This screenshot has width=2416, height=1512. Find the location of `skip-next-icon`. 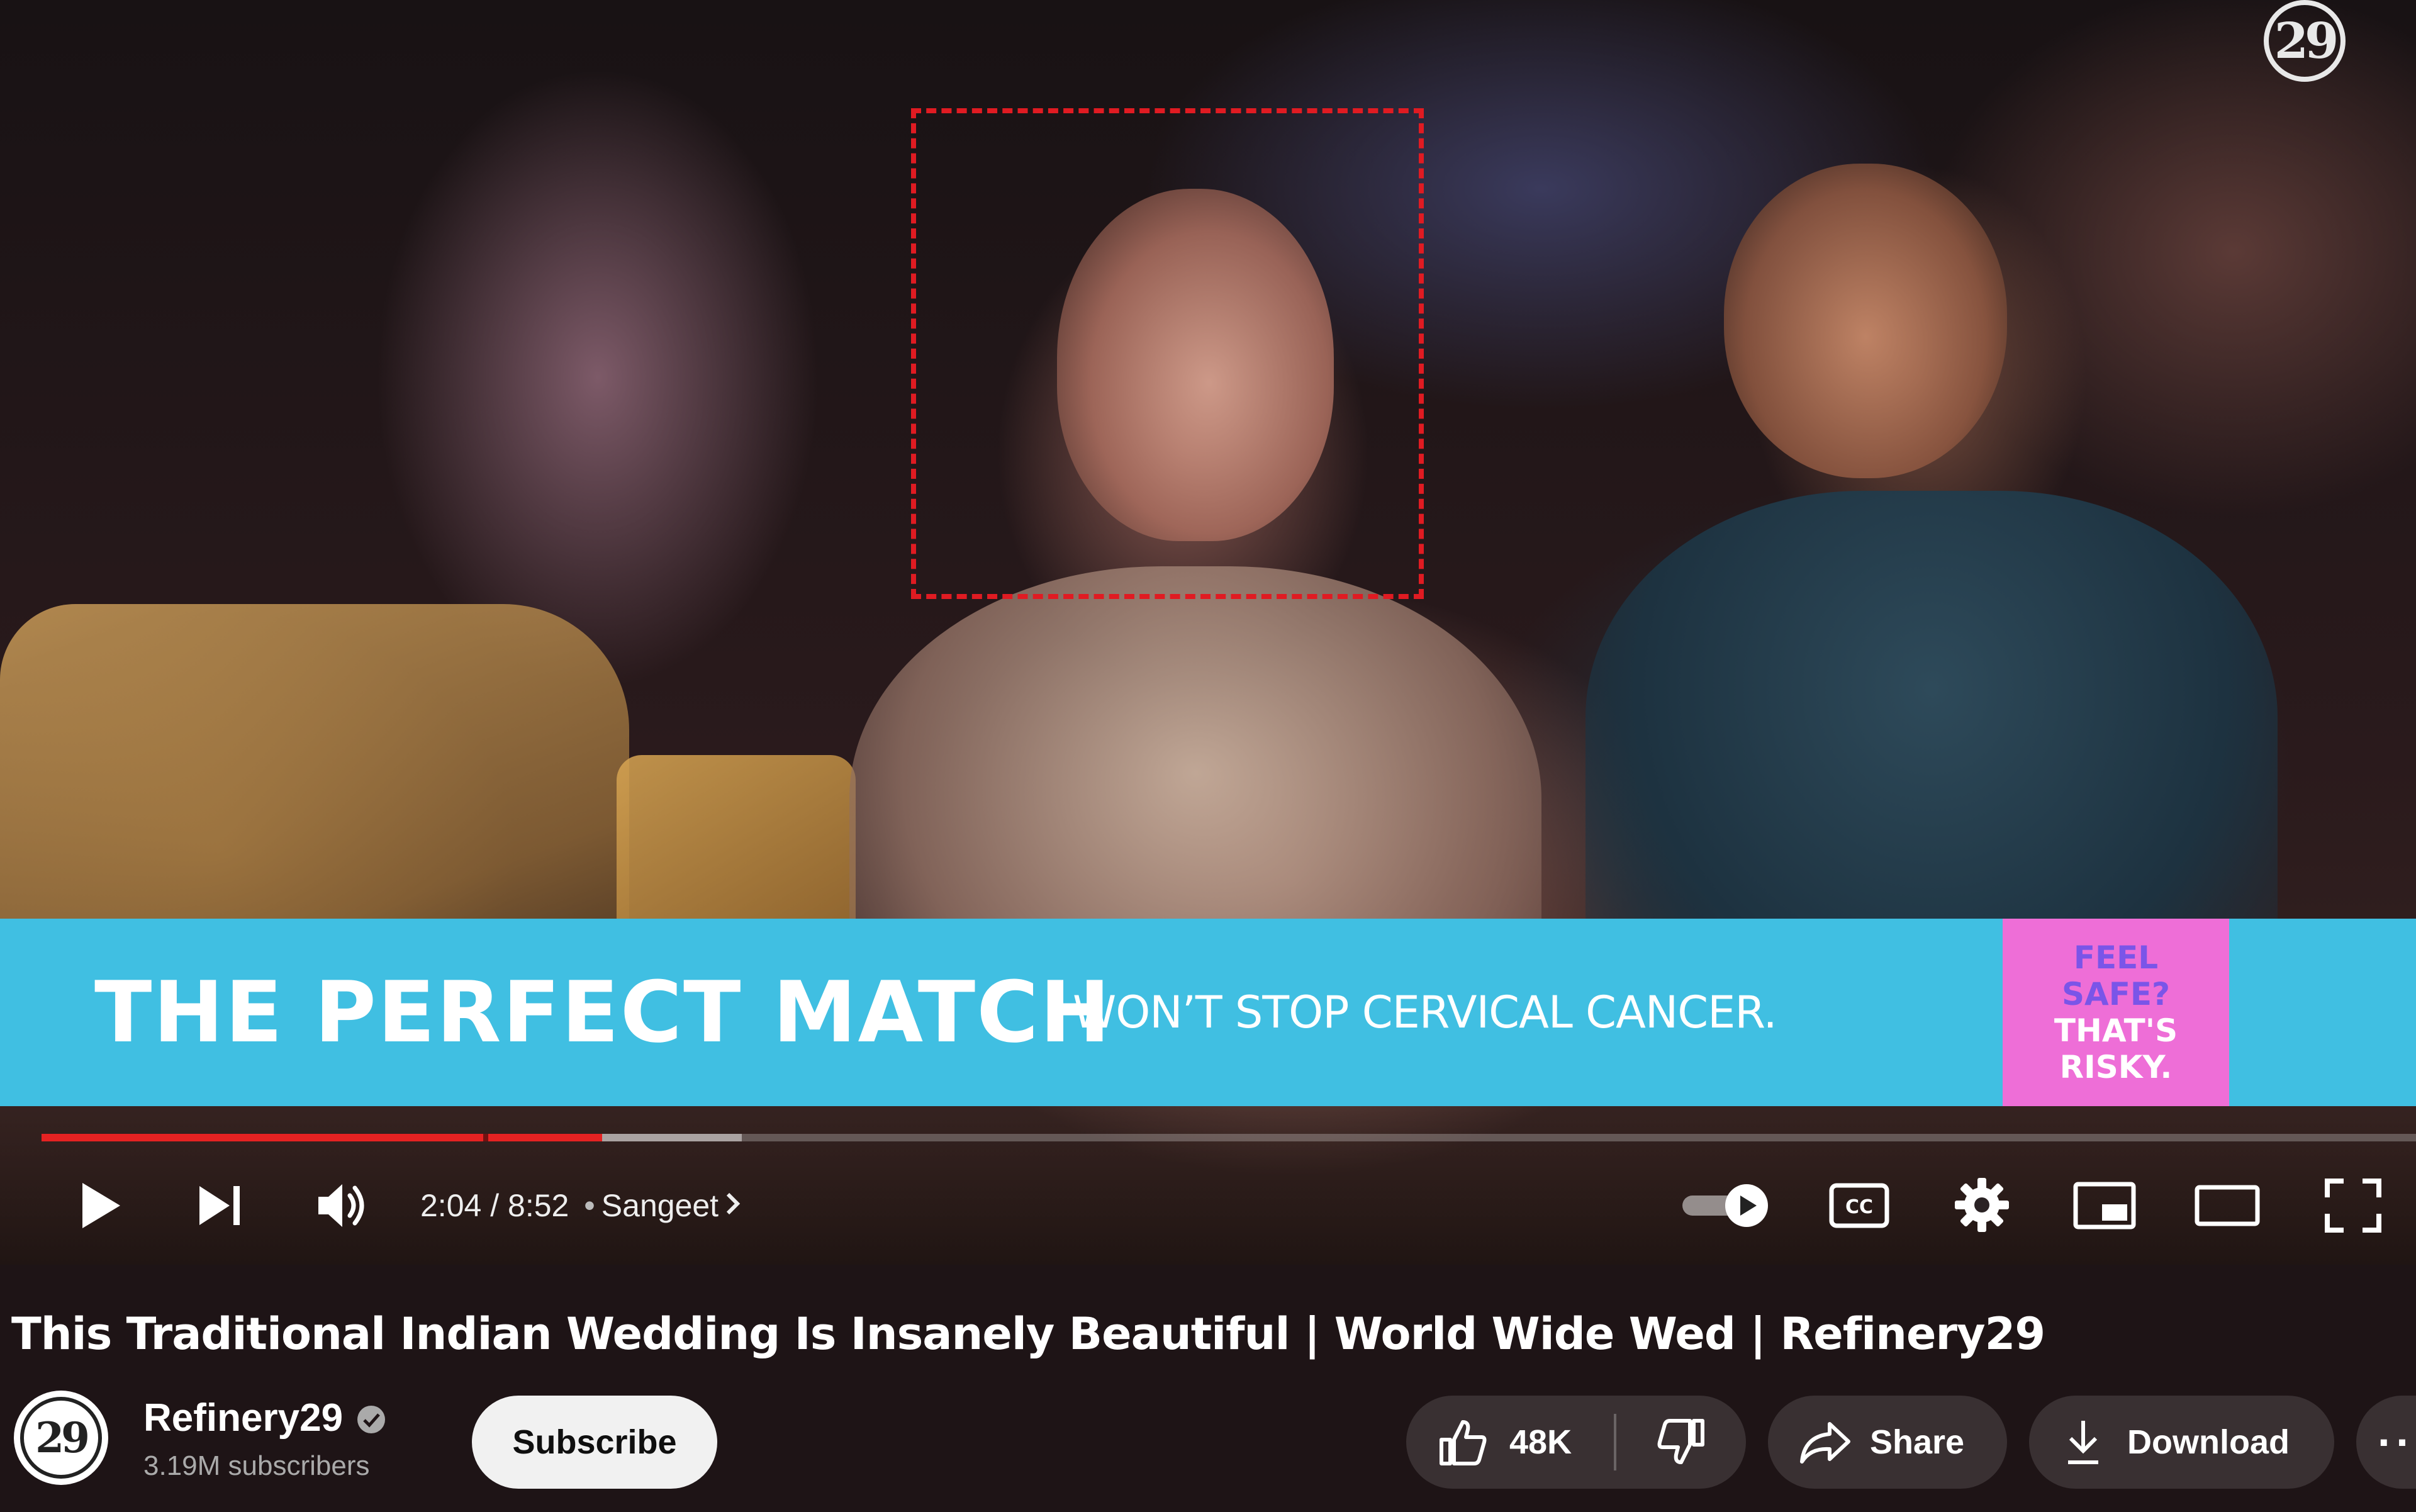

skip-next-icon is located at coordinates (219, 1205).